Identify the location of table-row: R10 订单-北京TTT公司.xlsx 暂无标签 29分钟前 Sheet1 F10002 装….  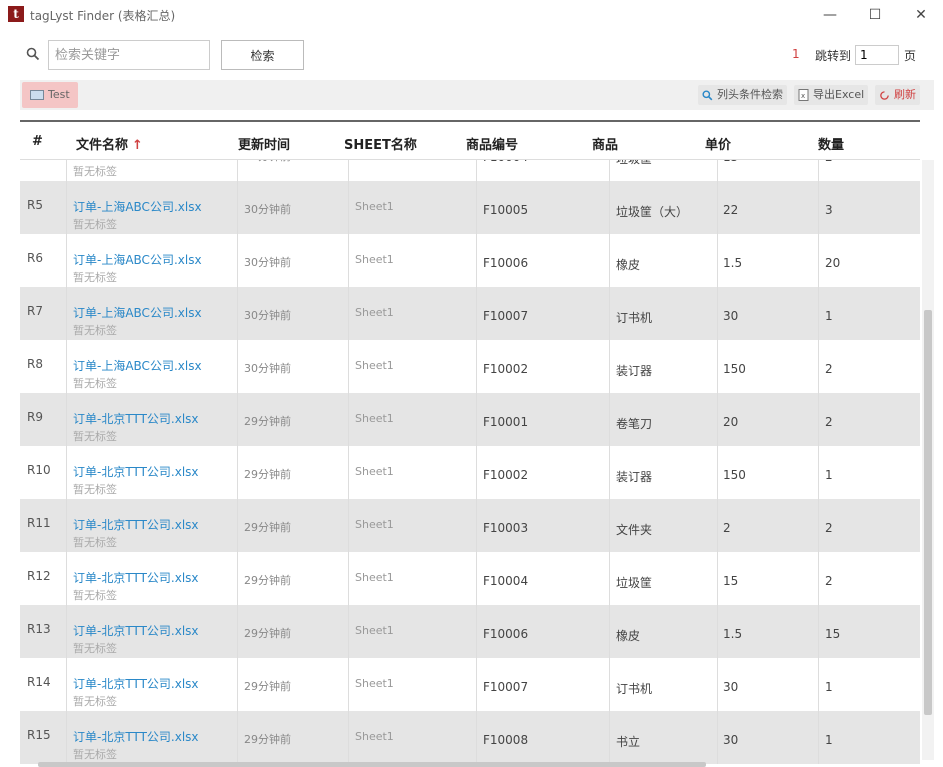
(470, 472).